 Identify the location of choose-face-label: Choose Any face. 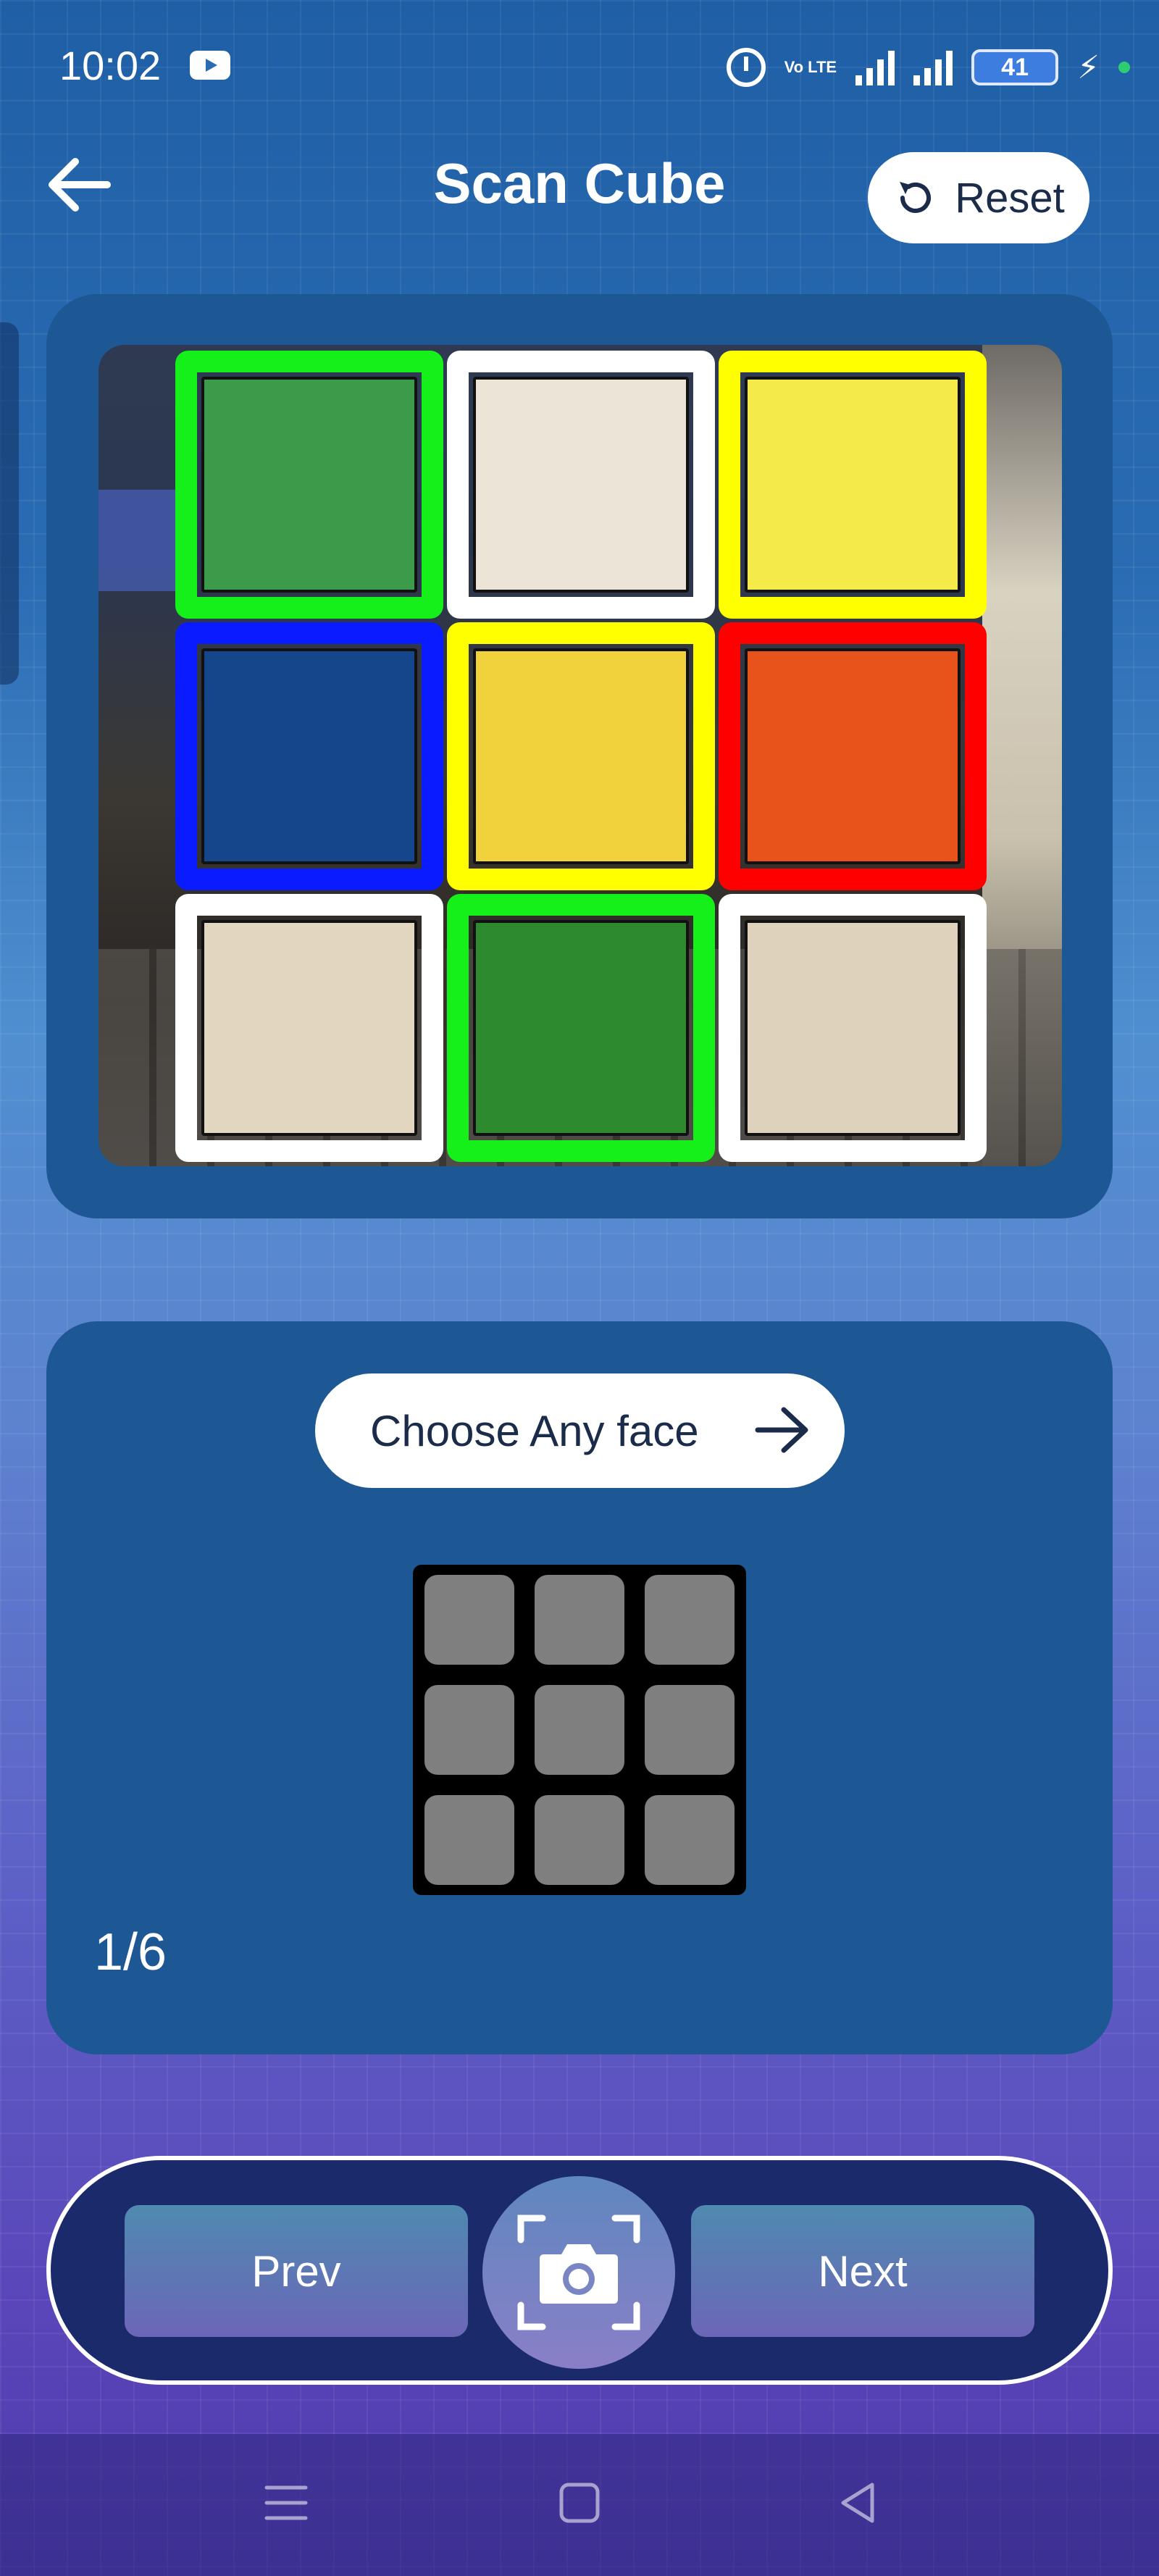
(534, 1430).